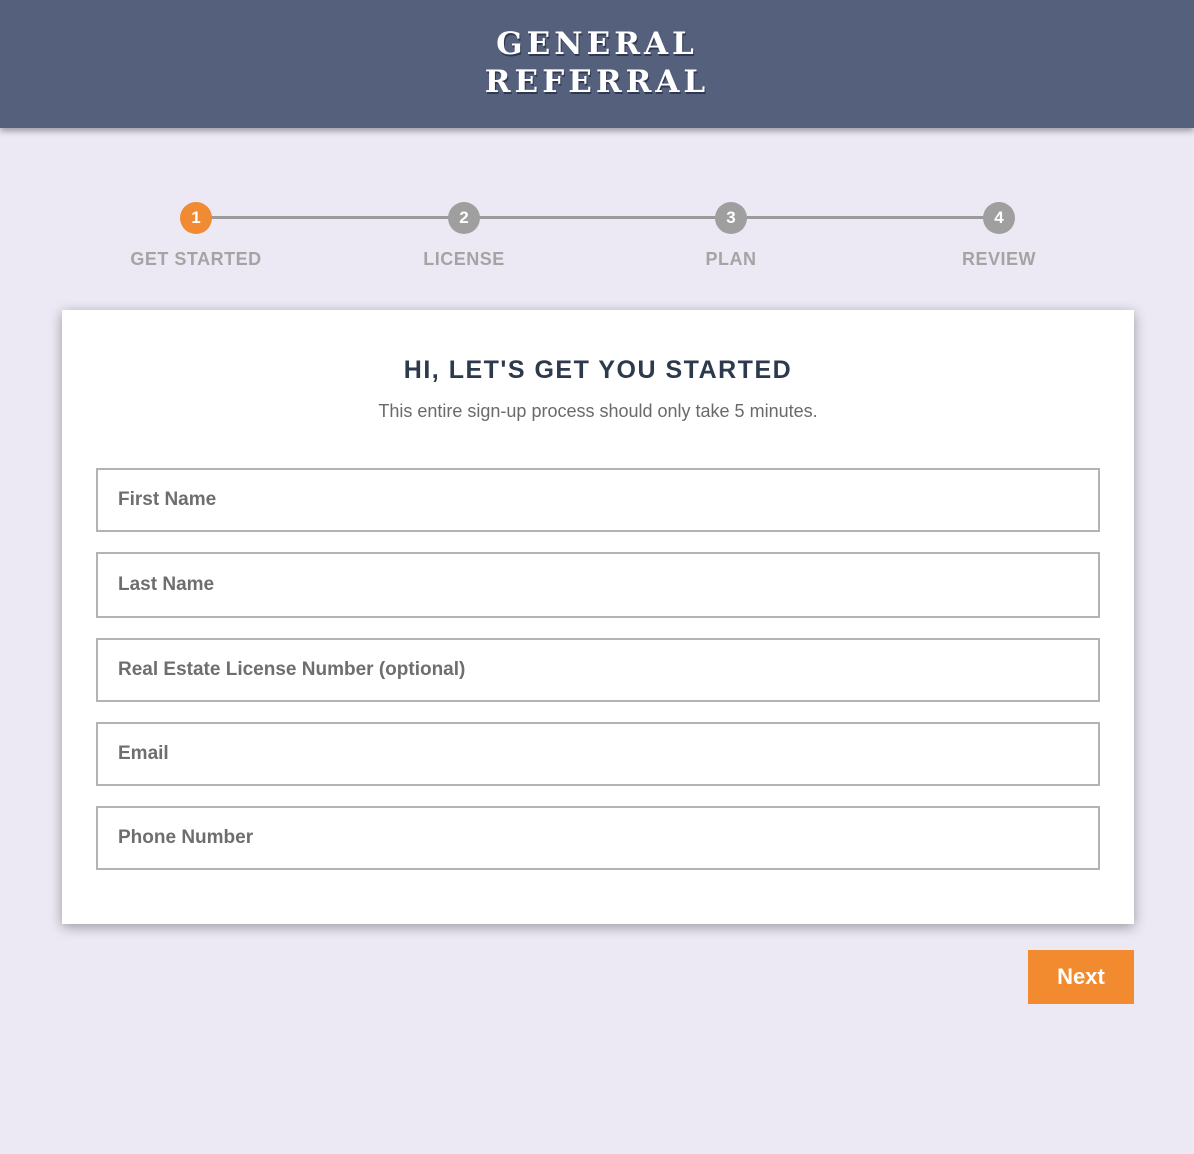 This screenshot has width=1194, height=1154. What do you see at coordinates (598, 838) in the screenshot?
I see `phone-number-field` at bounding box center [598, 838].